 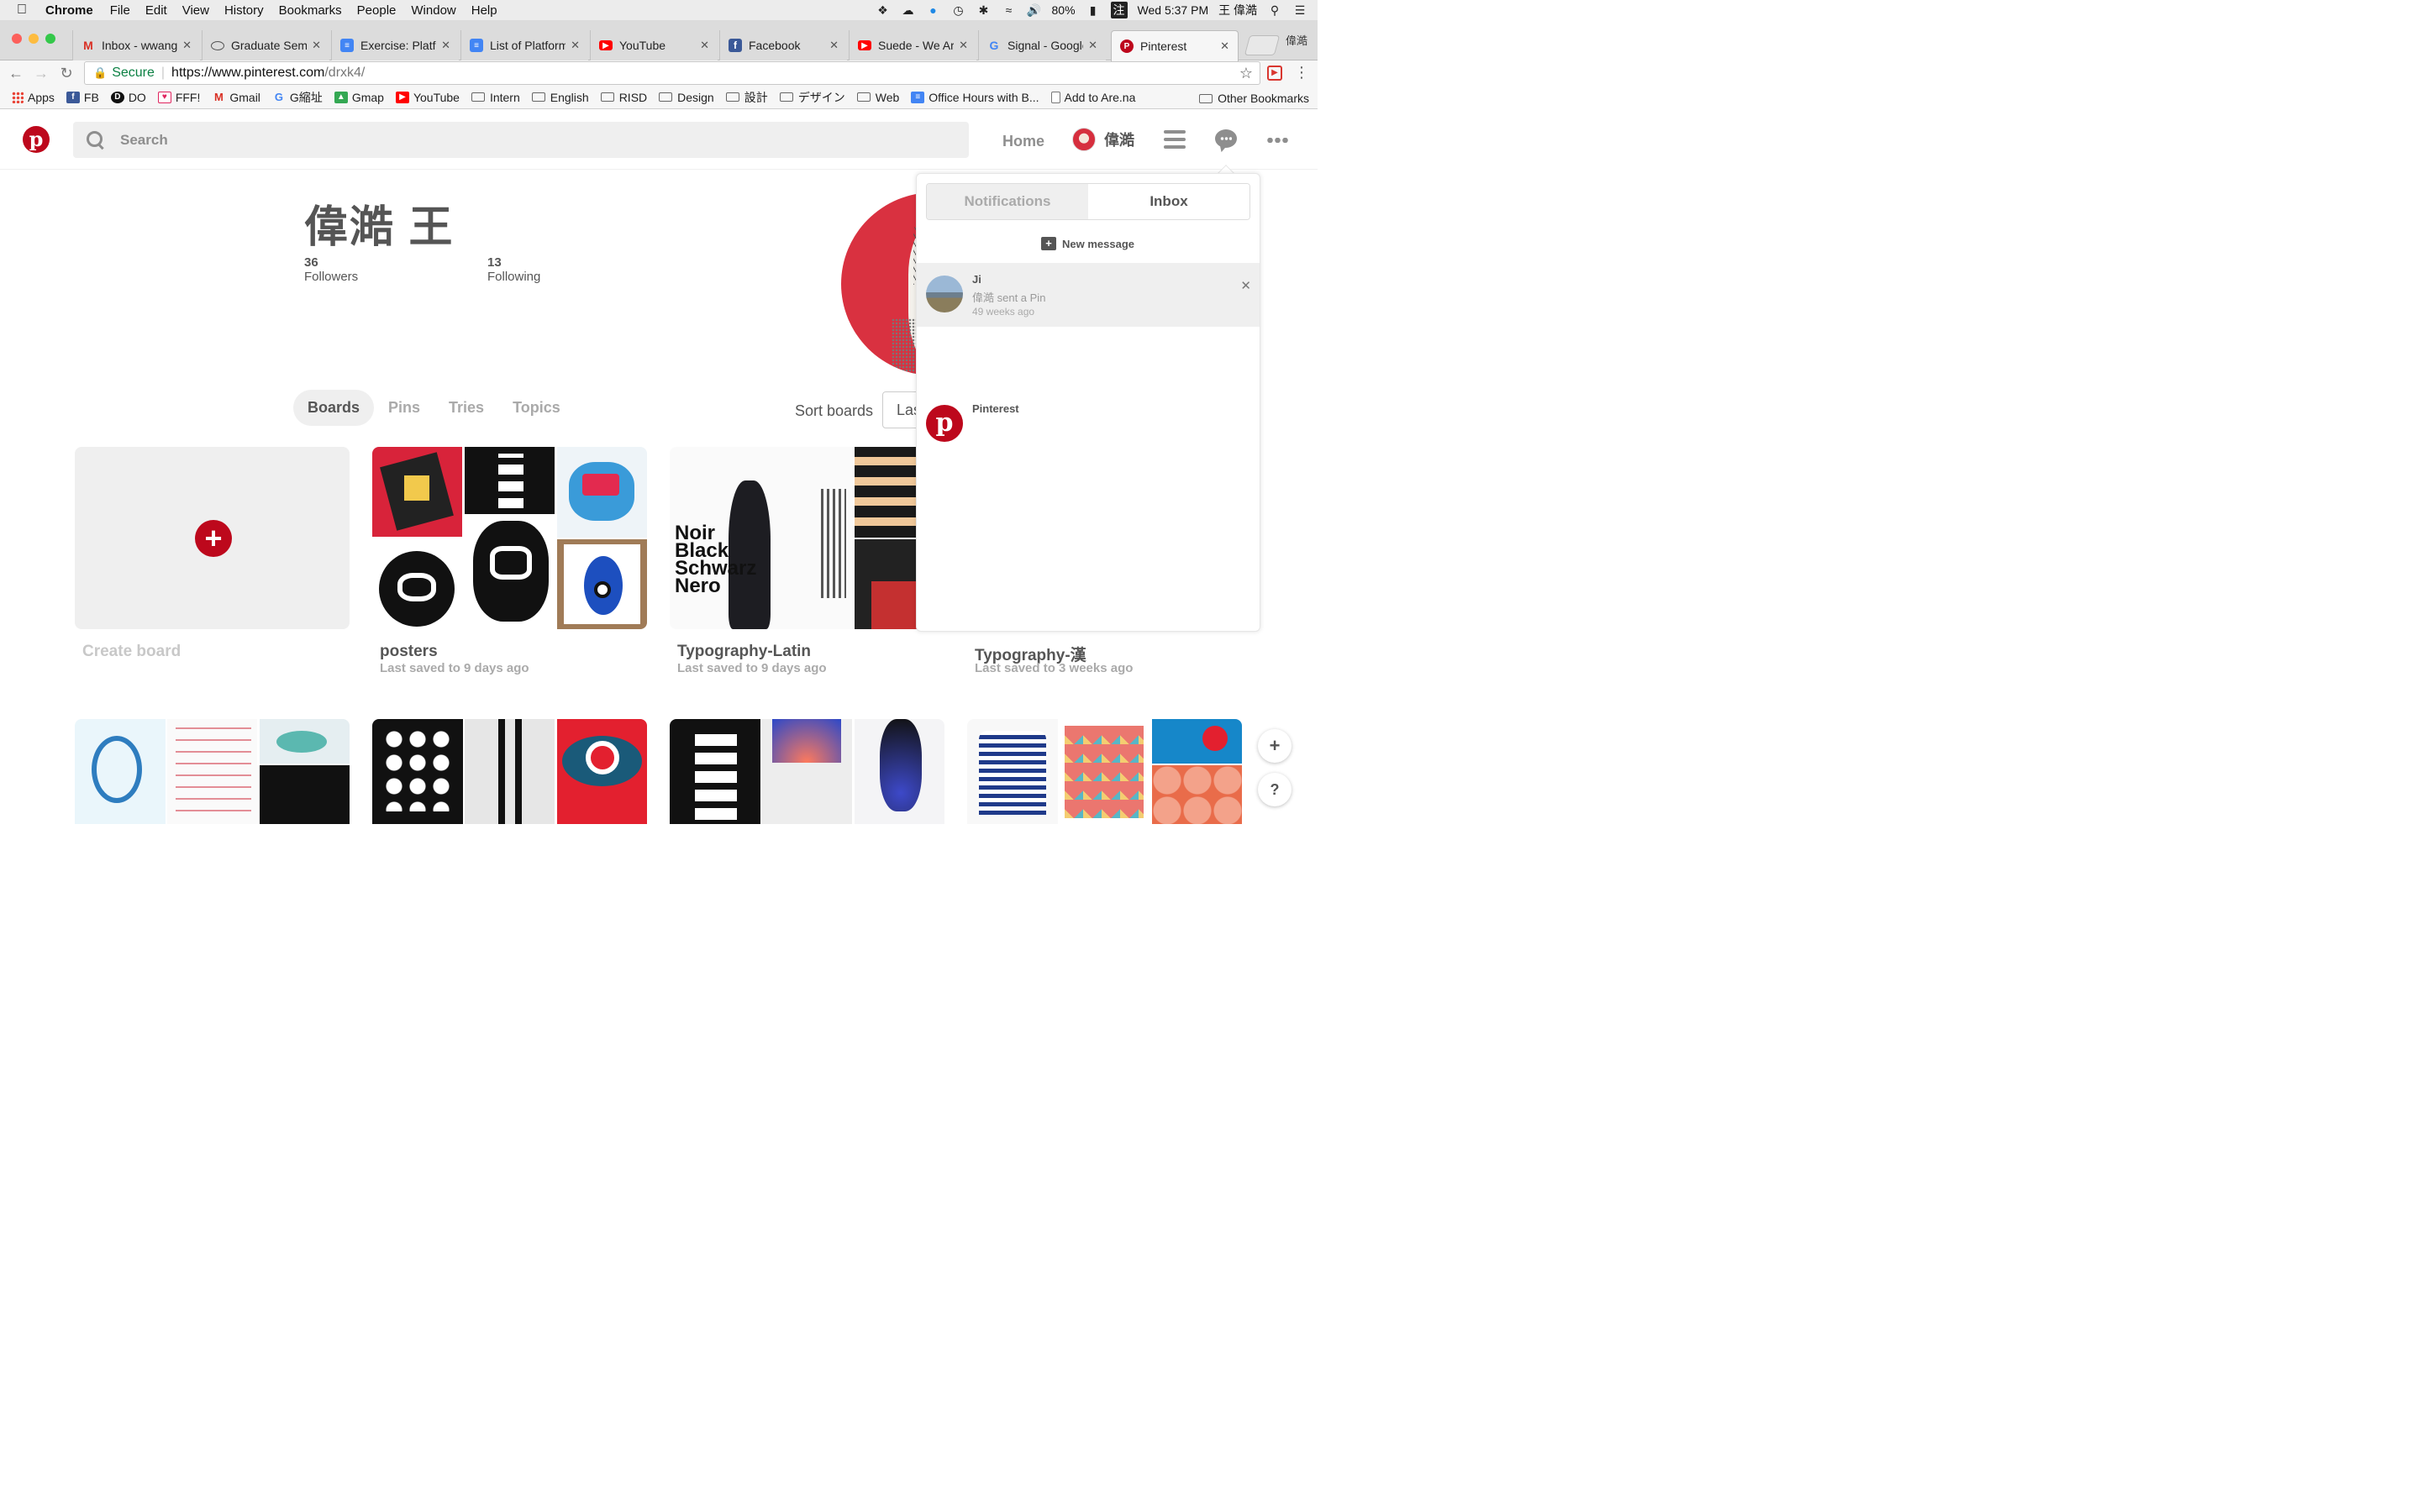 I want to click on bookmark-item: ▲ Gmap, so click(x=359, y=97).